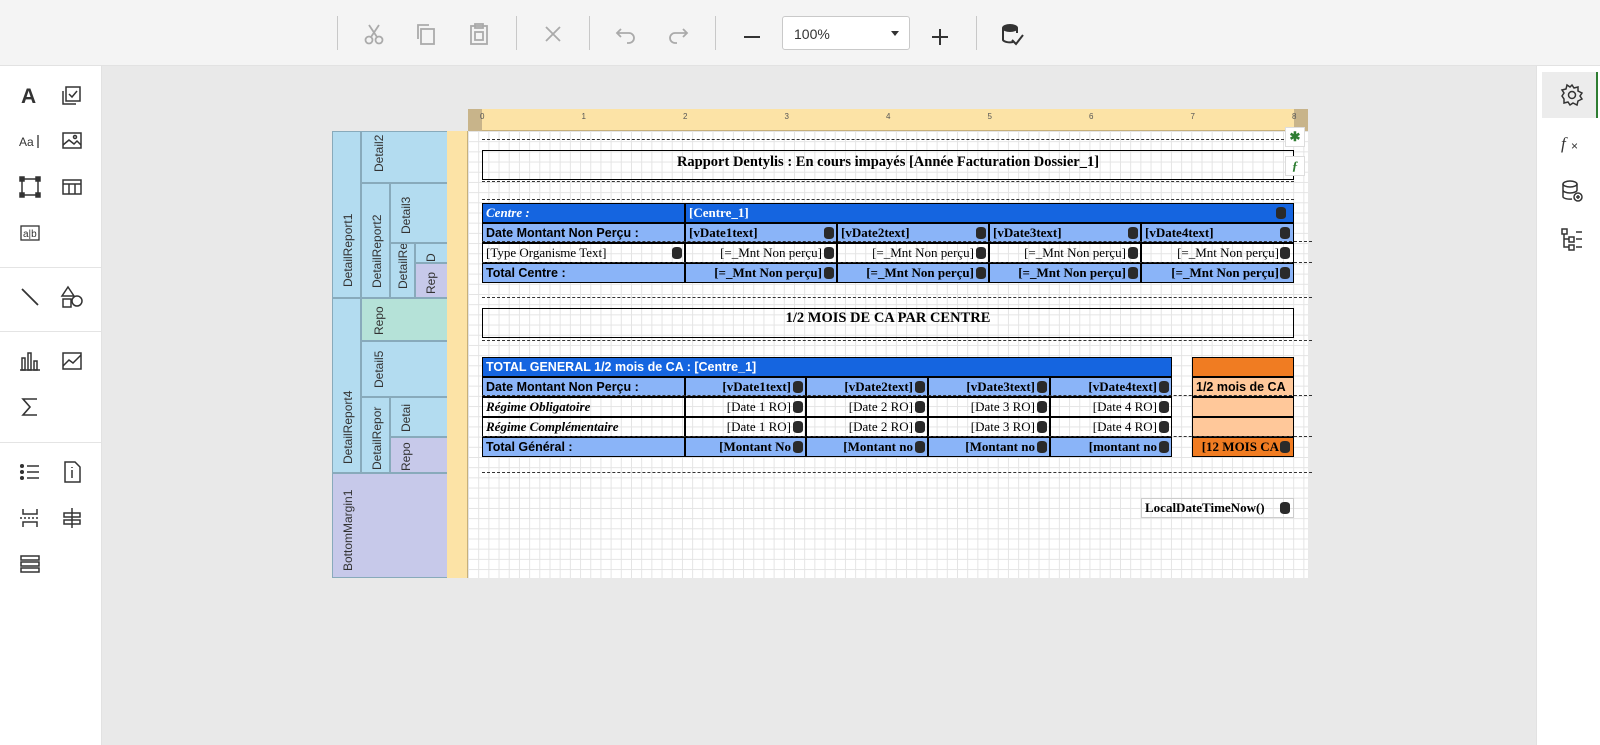 Image resolution: width=1600 pixels, height=745 pixels. I want to click on montant2-cell: [Montant no, so click(867, 447).